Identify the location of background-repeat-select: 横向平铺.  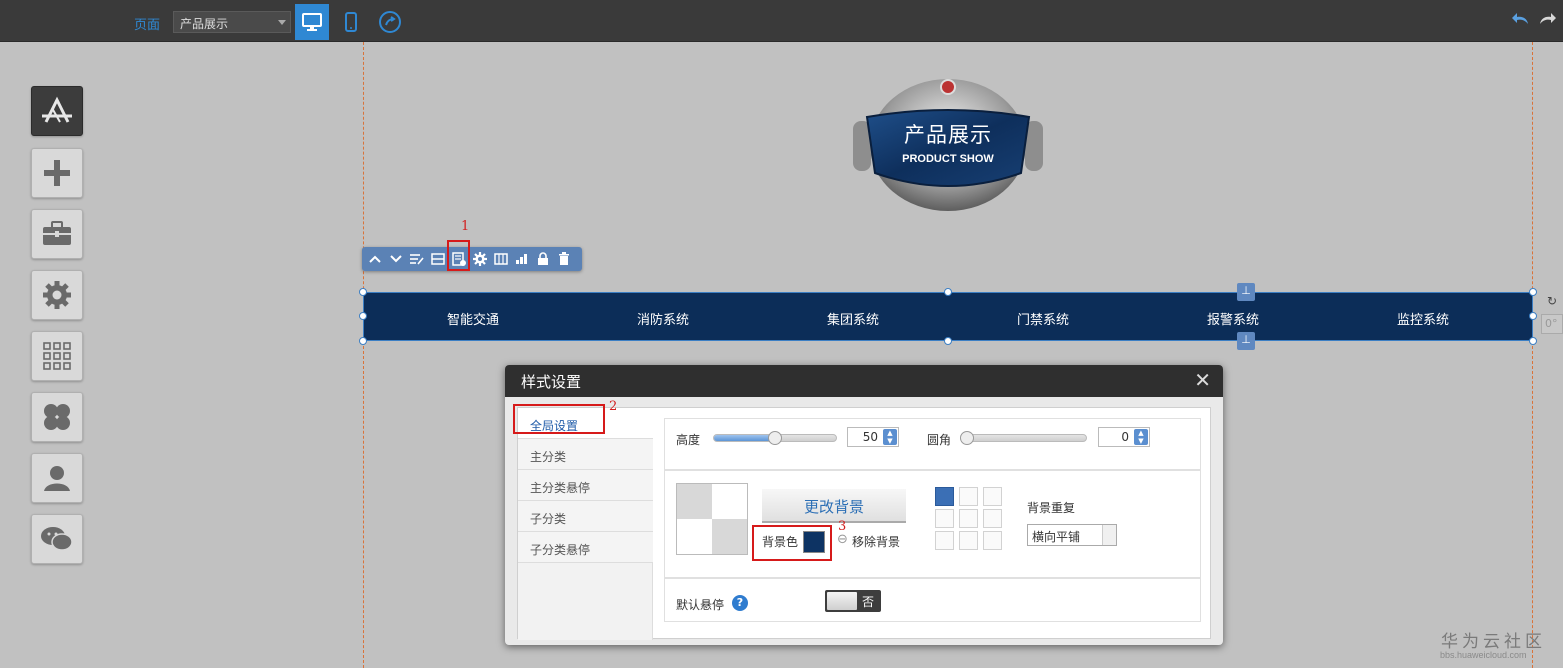
(1072, 535).